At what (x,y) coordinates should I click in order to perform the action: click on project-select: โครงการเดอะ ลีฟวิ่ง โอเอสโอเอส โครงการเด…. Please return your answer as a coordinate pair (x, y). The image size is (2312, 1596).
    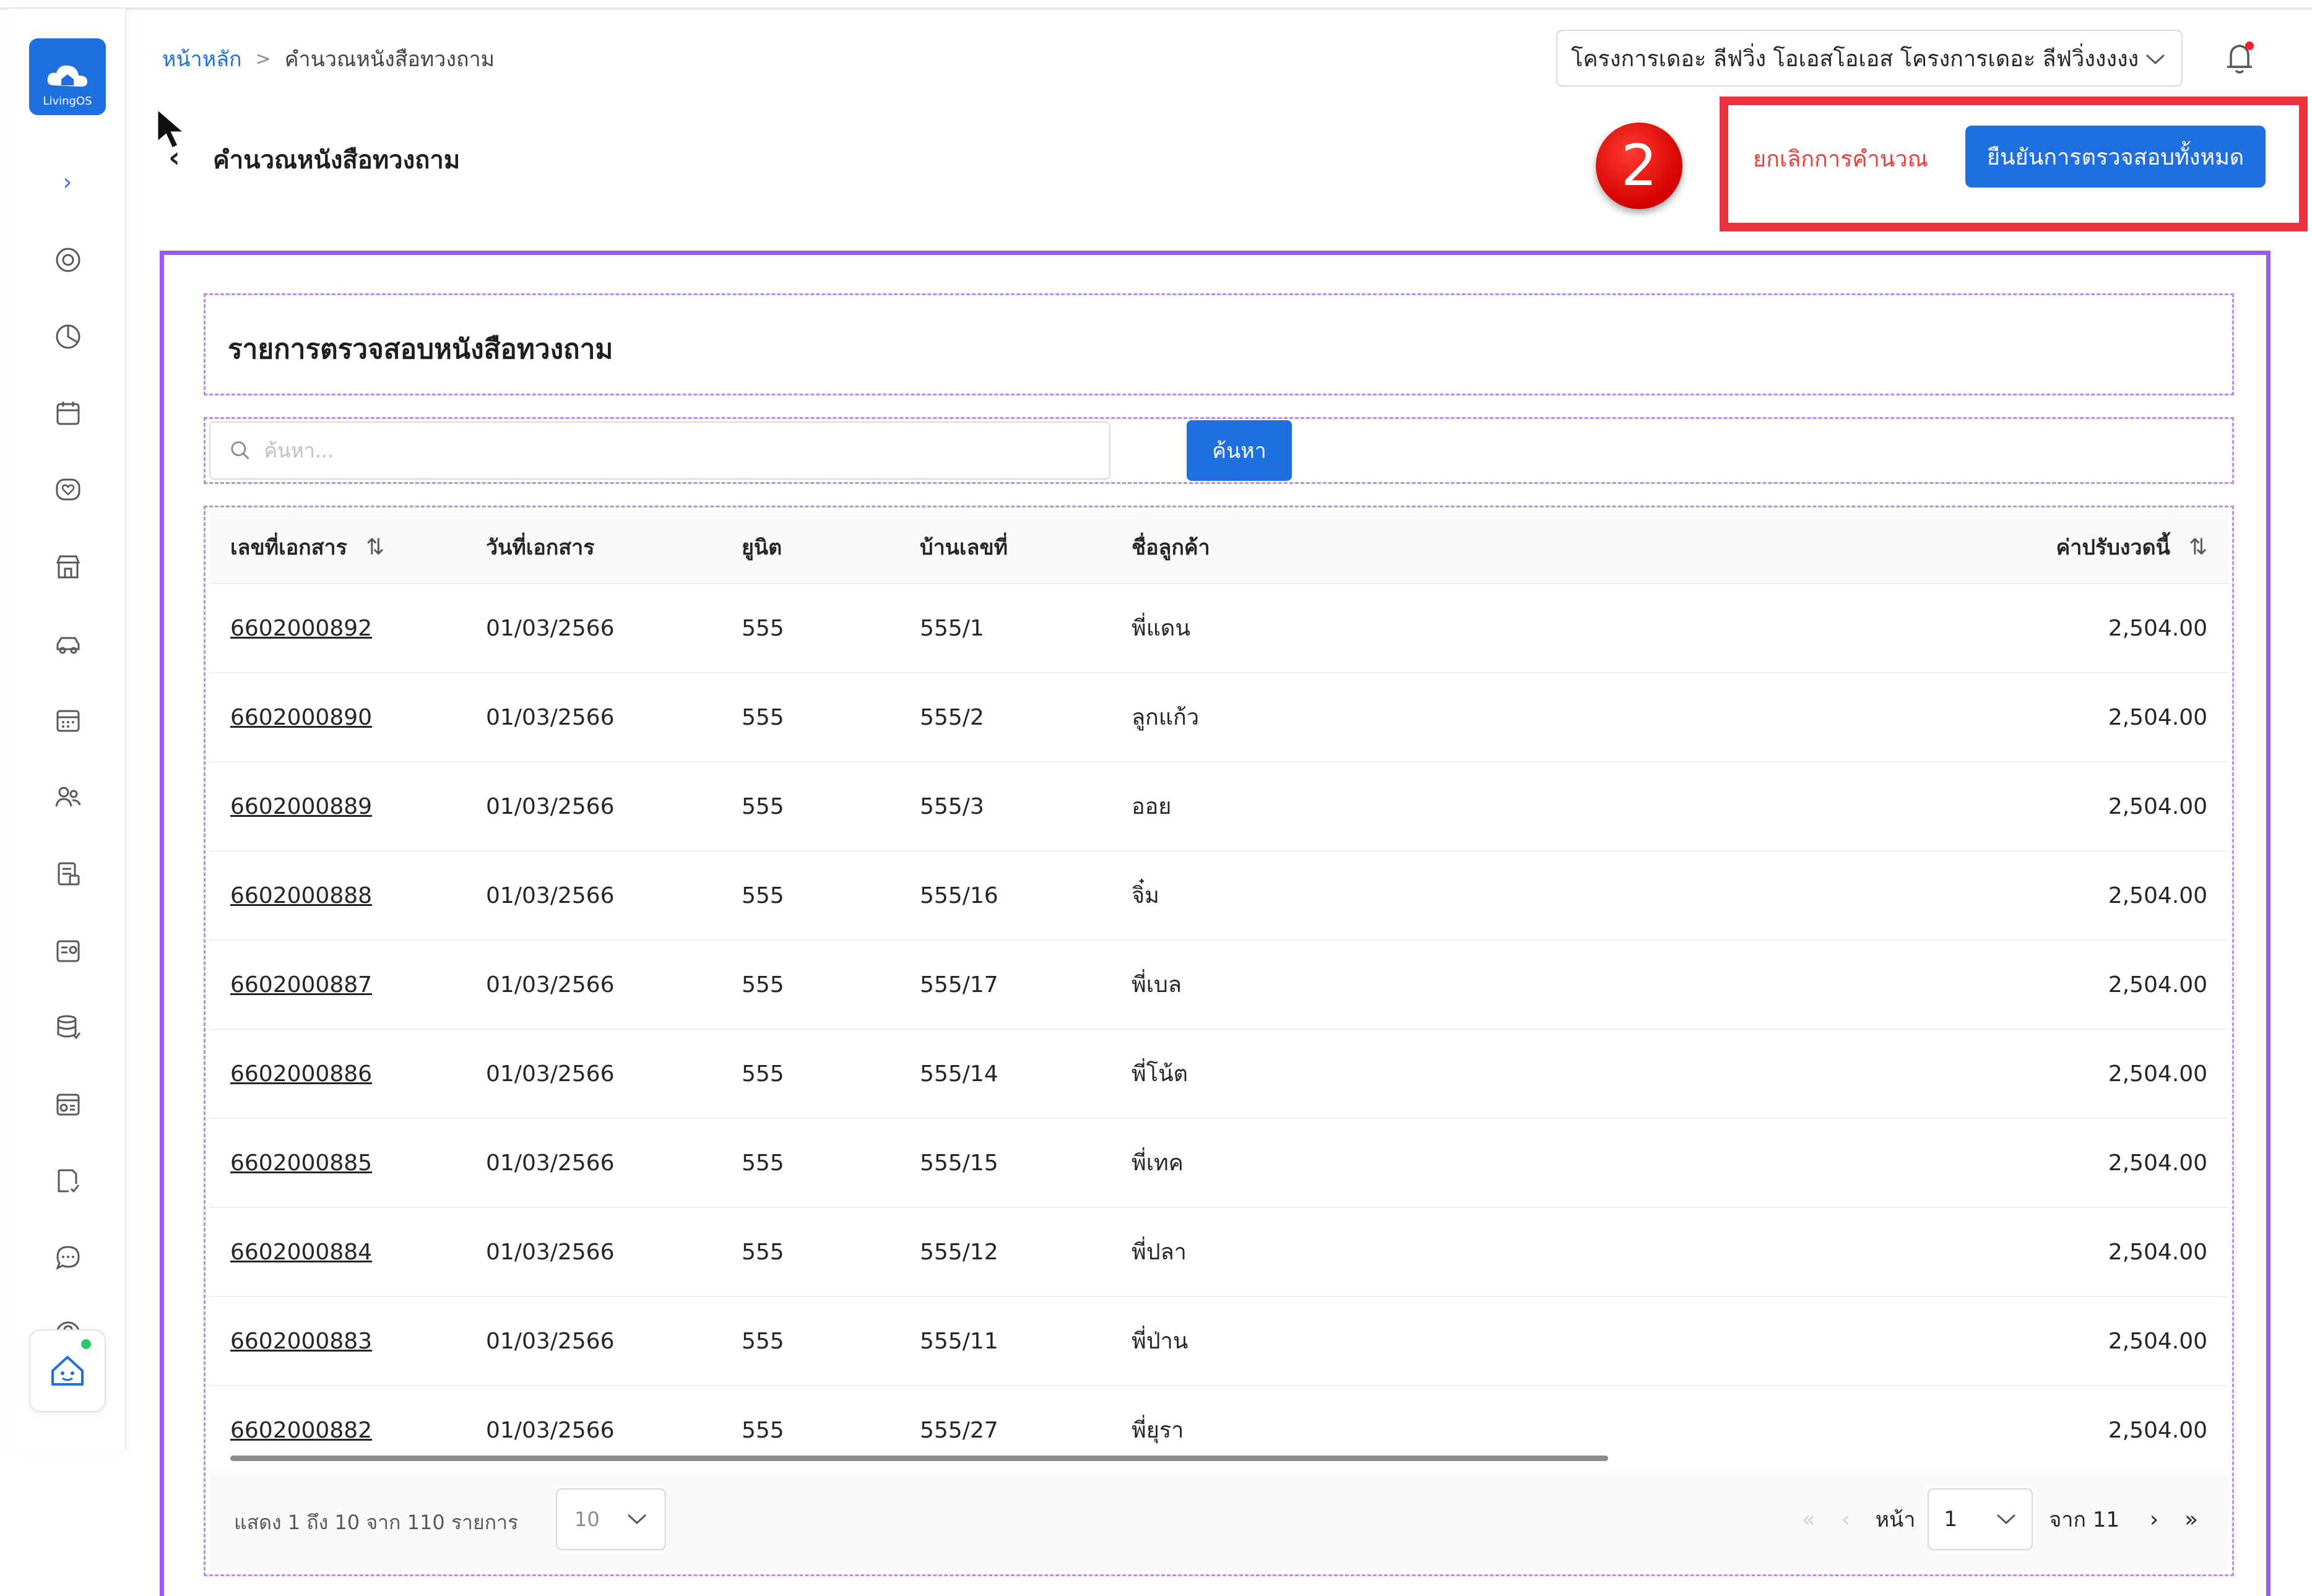
    Looking at the image, I should click on (1869, 58).